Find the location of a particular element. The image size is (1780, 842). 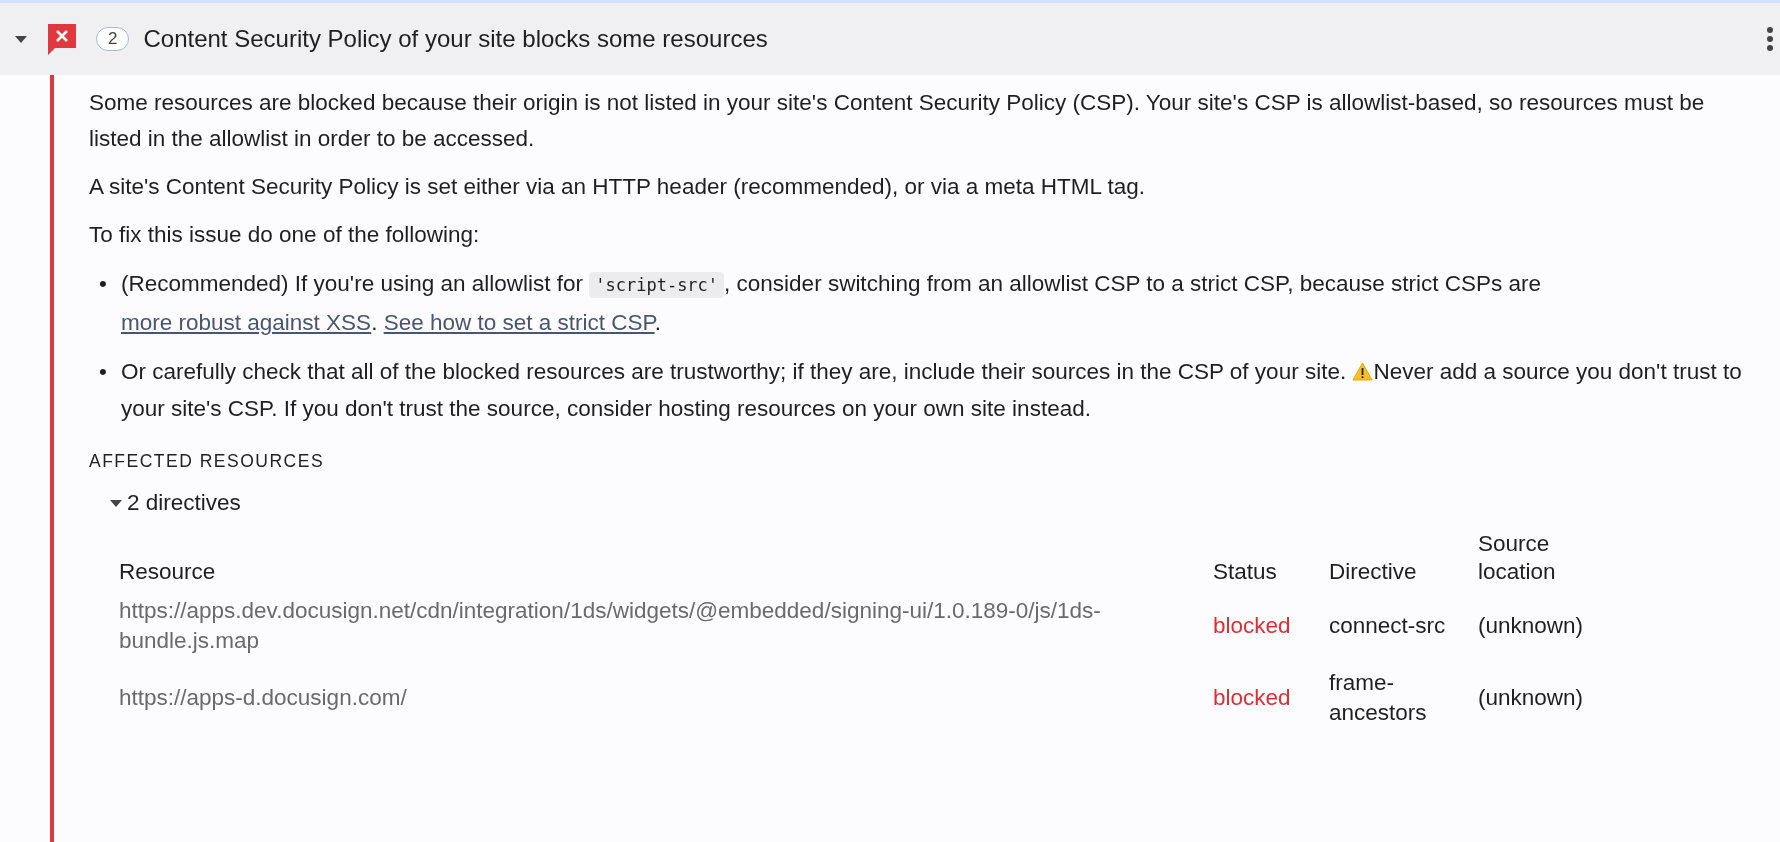

paragraph: Some resources are blocked because their origin is not listed in your site's Content Security Policy (CSP). Your site's CSP is allowlist-based, so resources must be listed in the allowlist in order to be accessed. is located at coordinates (897, 121).